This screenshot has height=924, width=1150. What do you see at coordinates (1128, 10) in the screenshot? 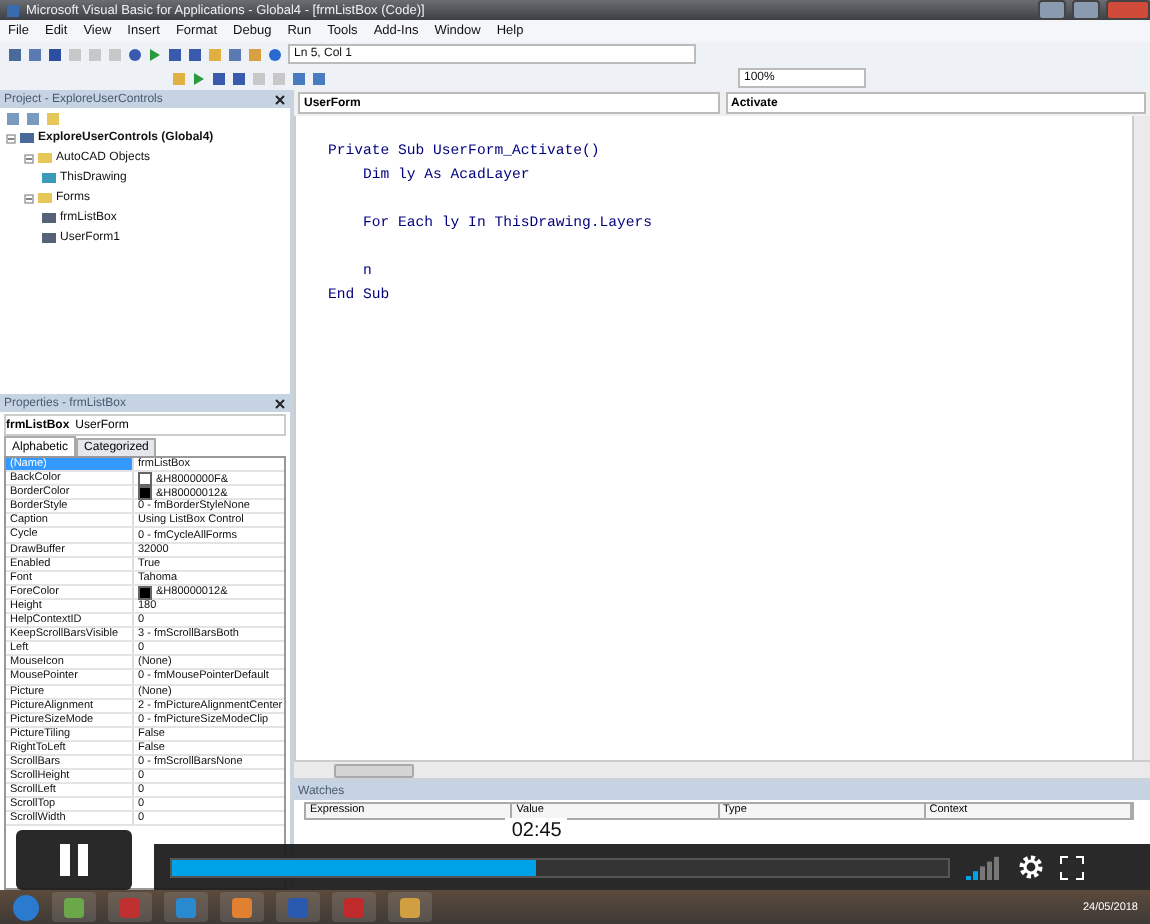
I see `close-button` at bounding box center [1128, 10].